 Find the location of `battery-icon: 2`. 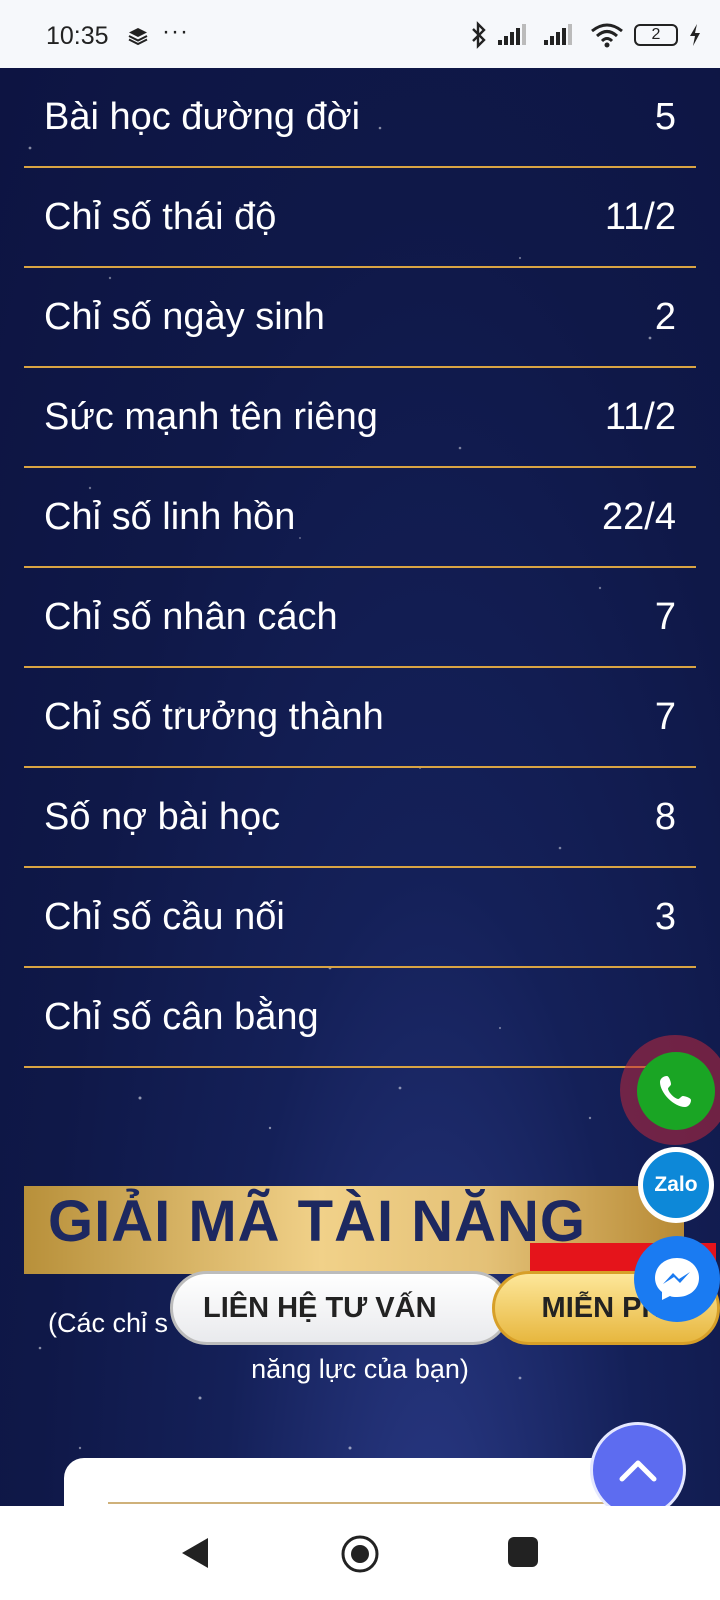

battery-icon: 2 is located at coordinates (656, 35).